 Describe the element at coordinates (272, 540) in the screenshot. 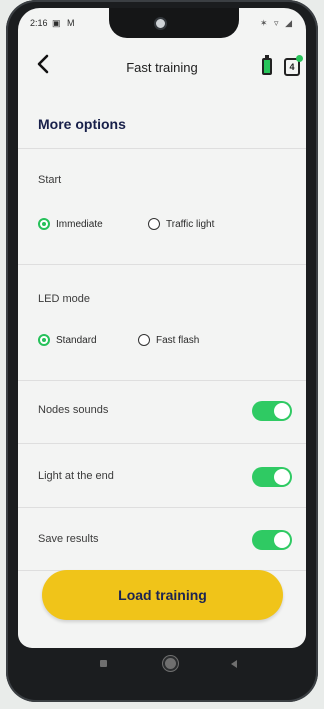

I see `save-results-toggle` at that location.